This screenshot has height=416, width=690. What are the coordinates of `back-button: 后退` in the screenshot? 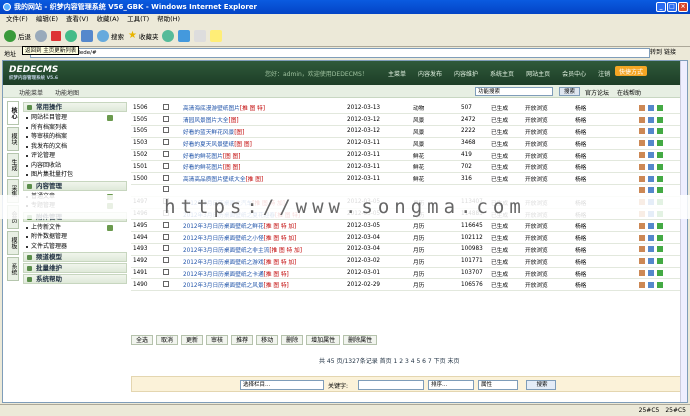 It's located at (17, 35).